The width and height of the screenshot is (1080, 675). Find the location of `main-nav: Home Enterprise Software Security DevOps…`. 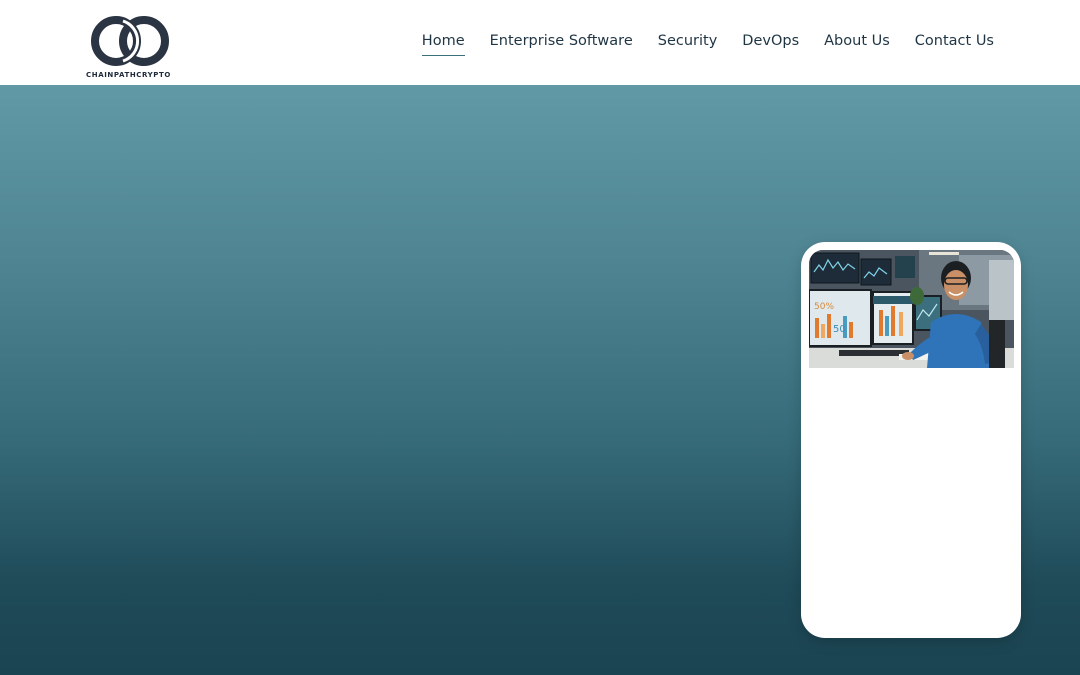

main-nav: Home Enterprise Software Security DevOps… is located at coordinates (707, 43).